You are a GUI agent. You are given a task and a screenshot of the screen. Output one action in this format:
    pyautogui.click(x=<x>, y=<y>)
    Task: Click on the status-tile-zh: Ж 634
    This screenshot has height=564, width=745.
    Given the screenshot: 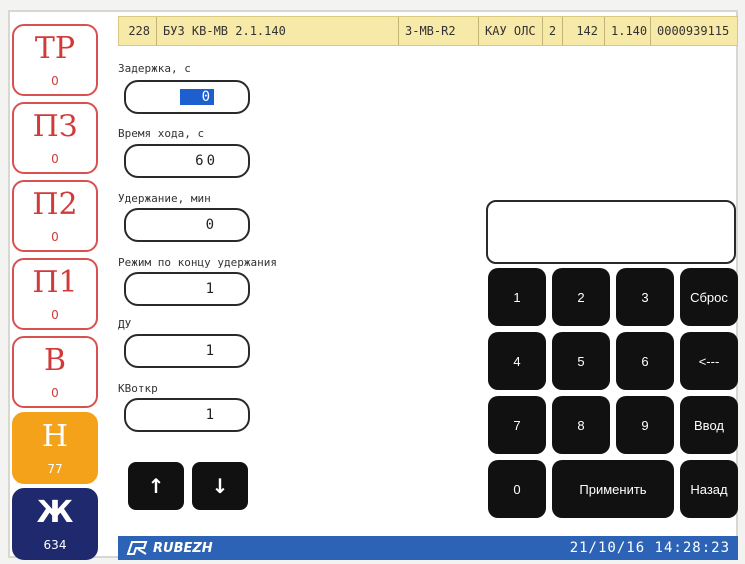 What is the action you would take?
    pyautogui.click(x=55, y=524)
    